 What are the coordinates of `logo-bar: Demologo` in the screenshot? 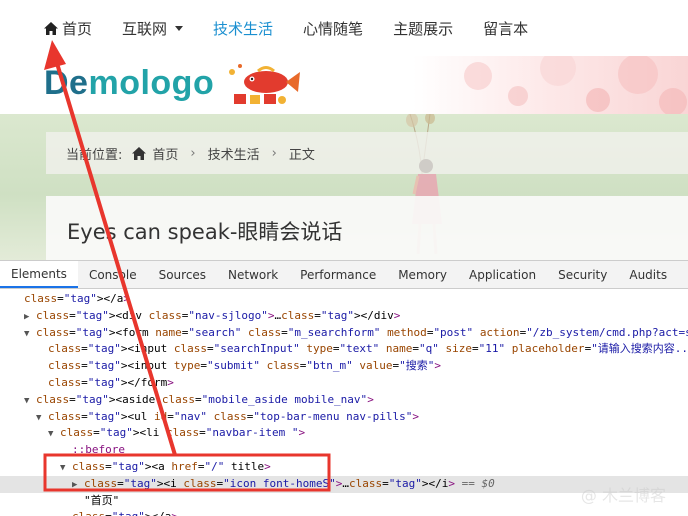 It's located at (344, 85).